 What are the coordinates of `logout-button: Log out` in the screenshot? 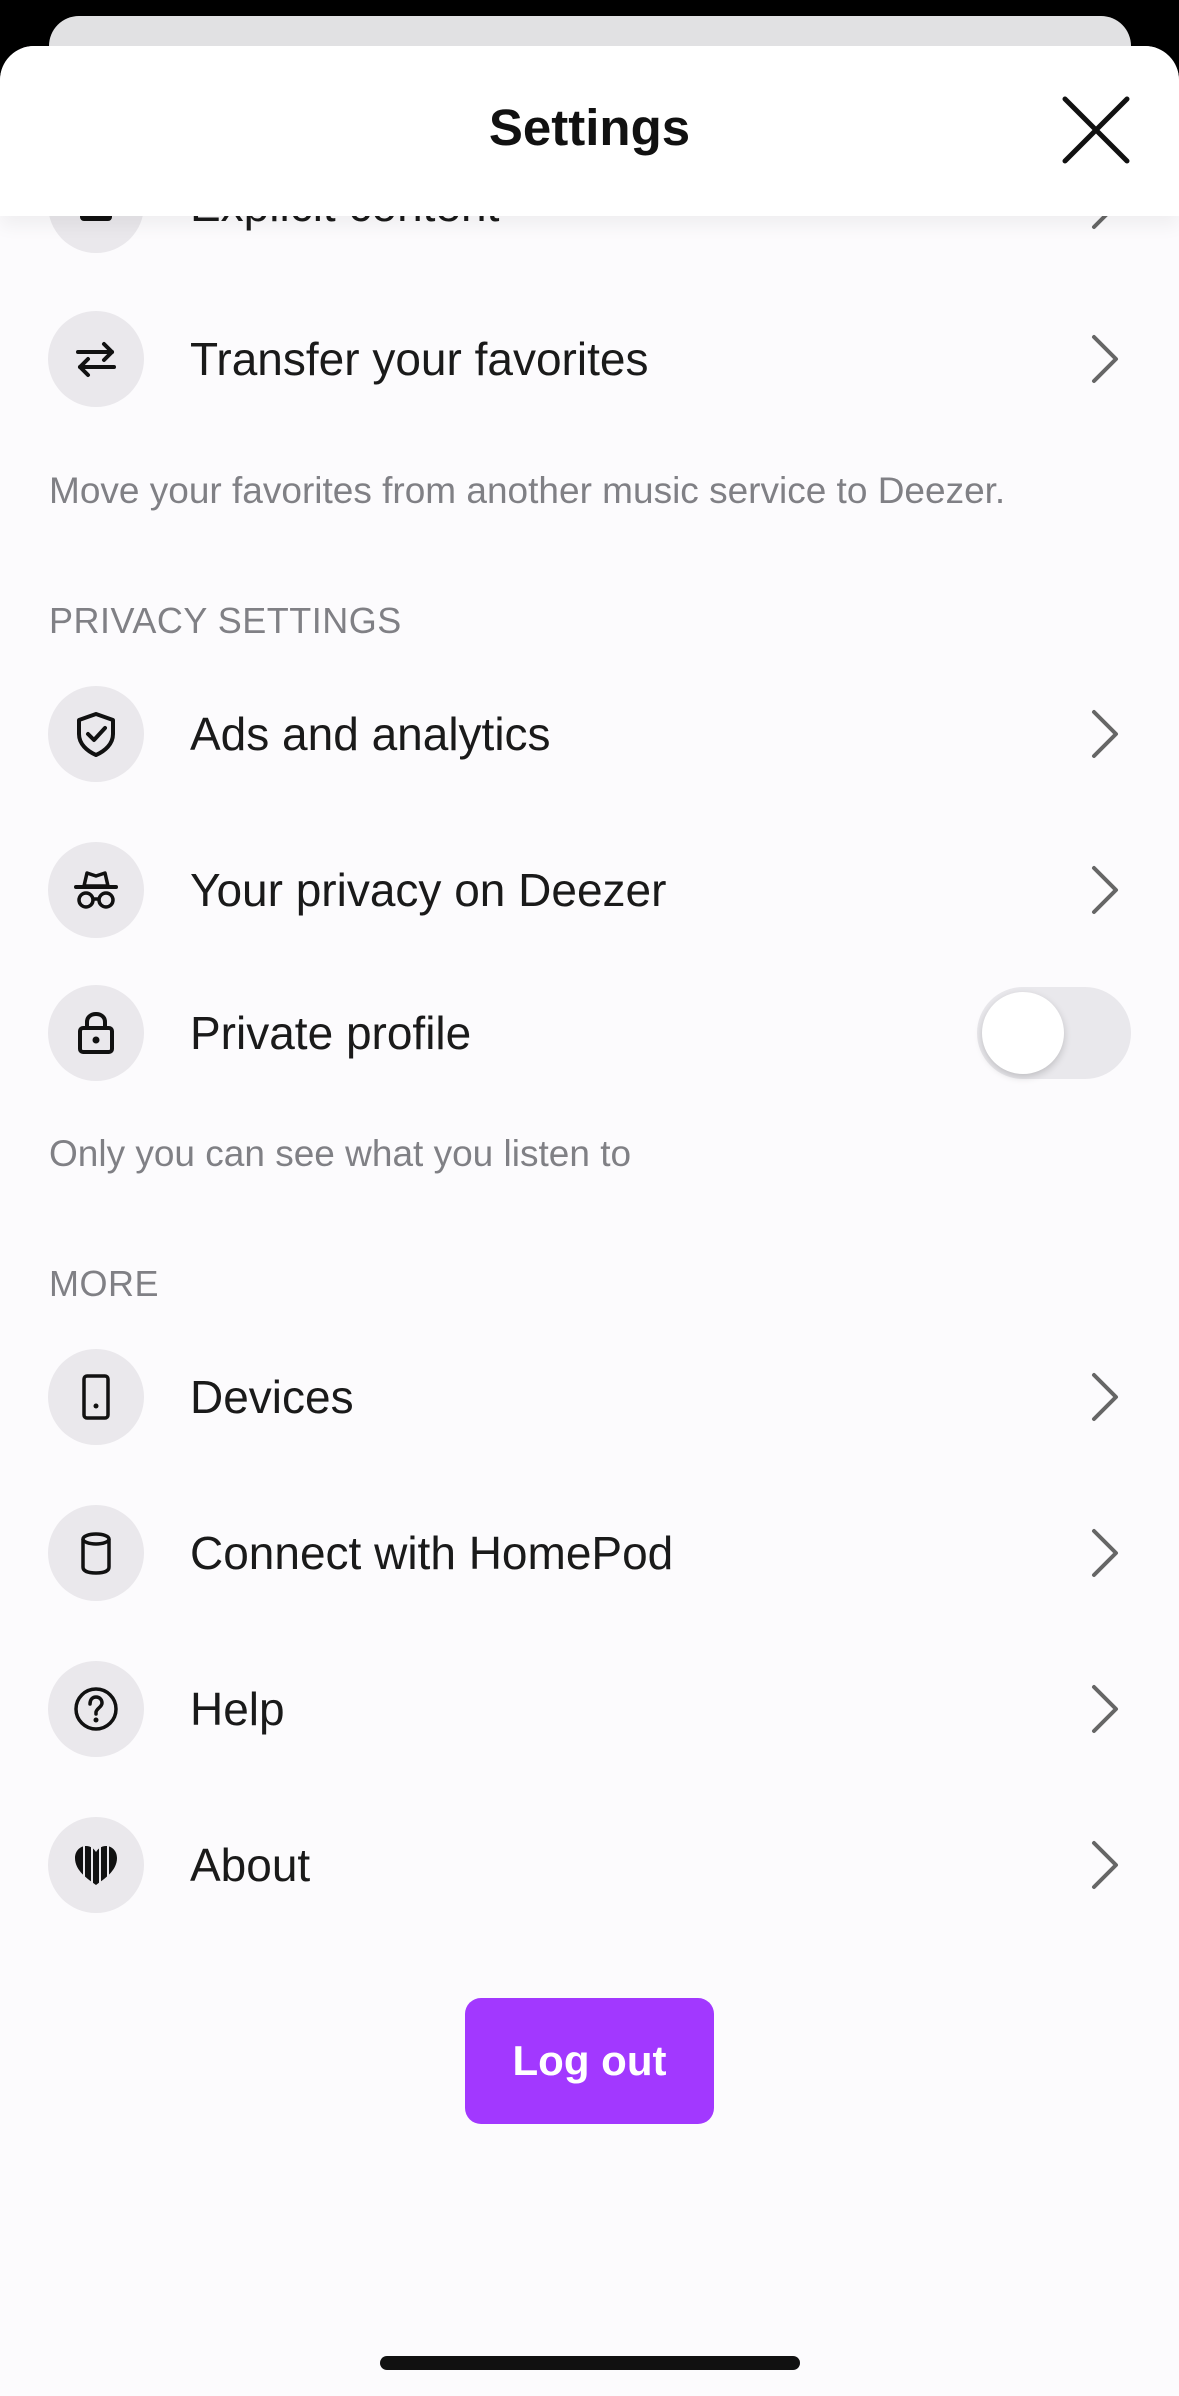 It's located at (589, 2061).